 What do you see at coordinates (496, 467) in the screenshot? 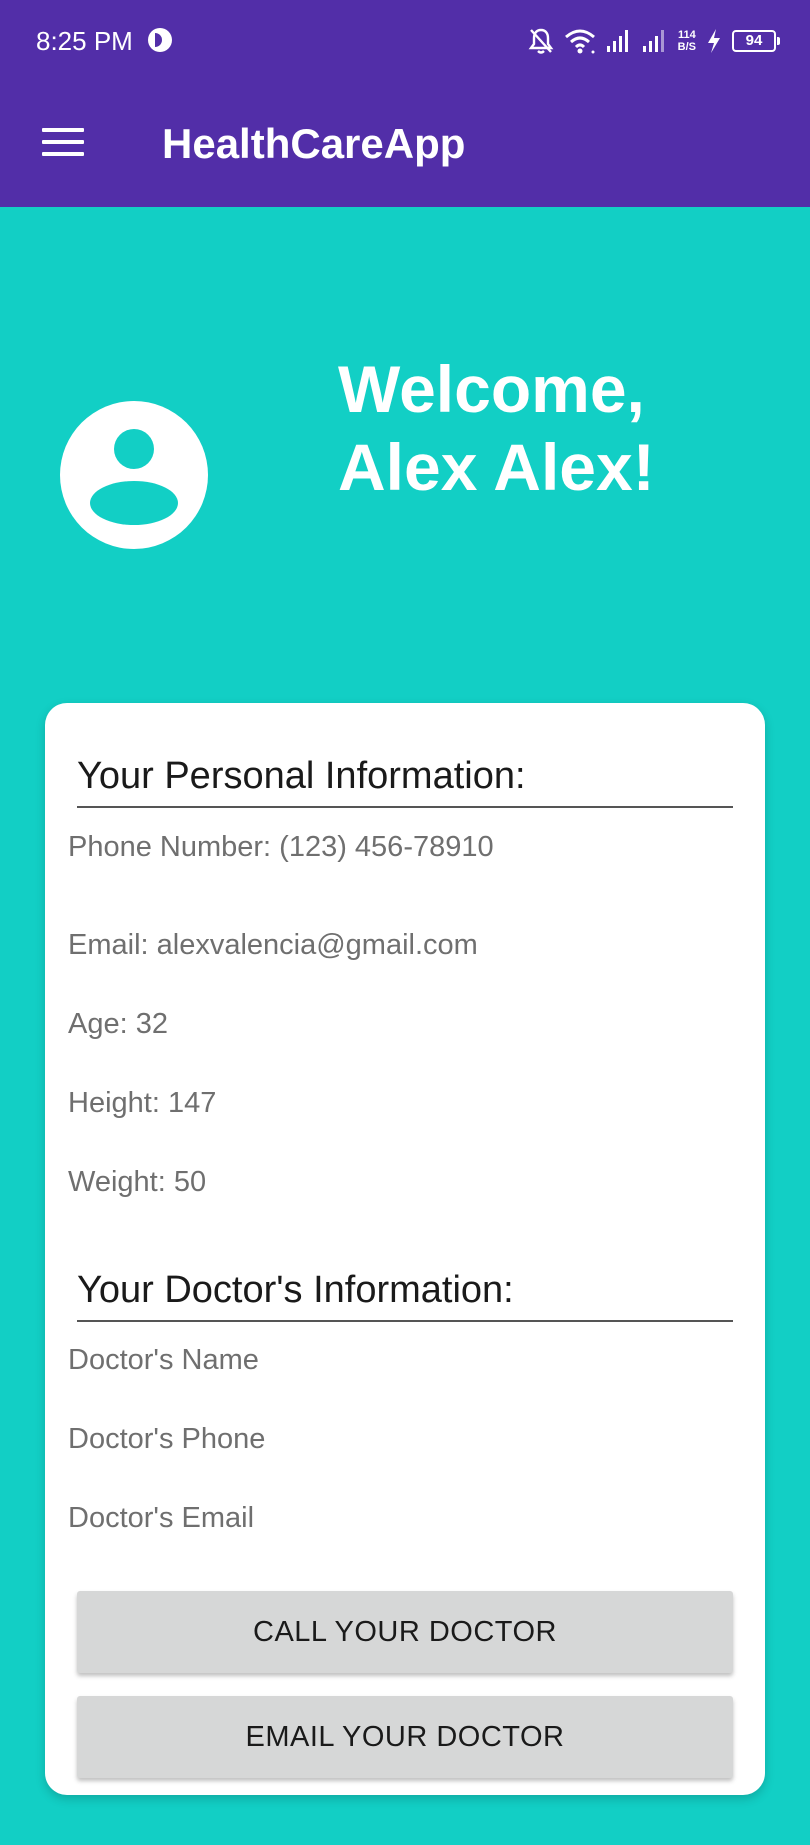
I see `welcome-line-2: Alex Alex!` at bounding box center [496, 467].